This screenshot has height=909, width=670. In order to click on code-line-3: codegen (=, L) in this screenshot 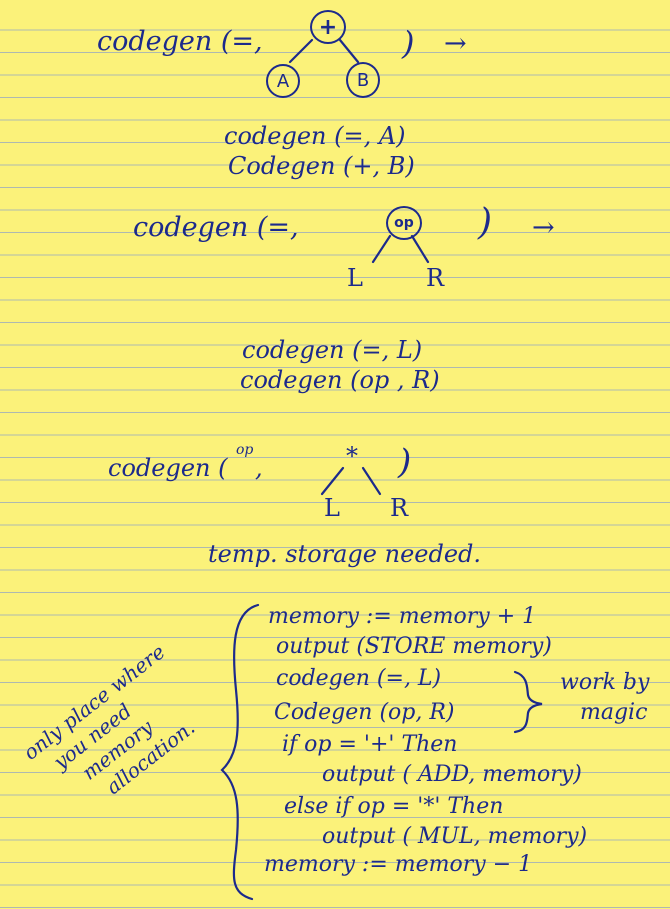, I will do `click(359, 678)`.